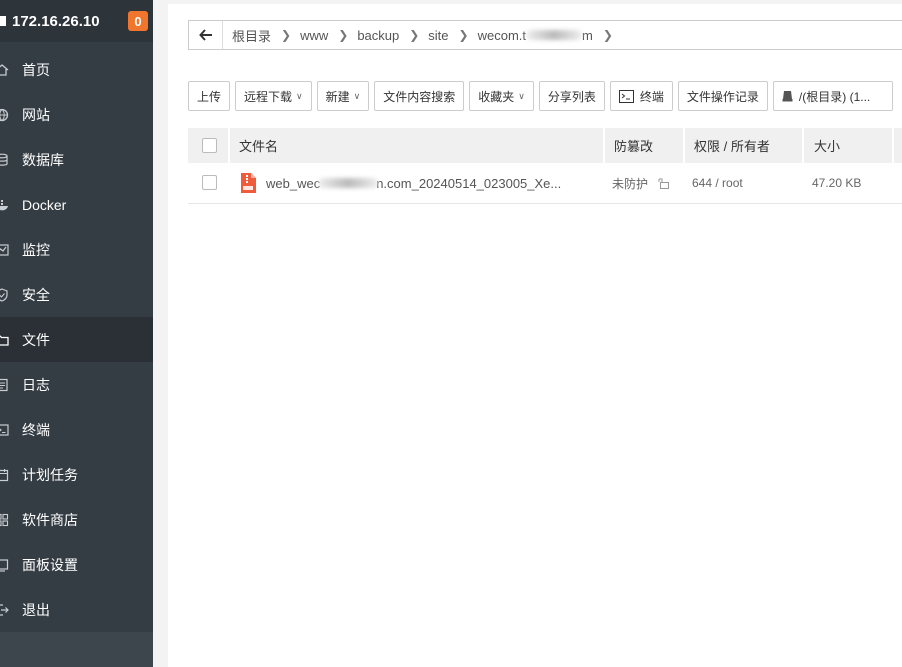 Image resolution: width=902 pixels, height=667 pixels. Describe the element at coordinates (248, 183) in the screenshot. I see `zip-file-icon` at that location.